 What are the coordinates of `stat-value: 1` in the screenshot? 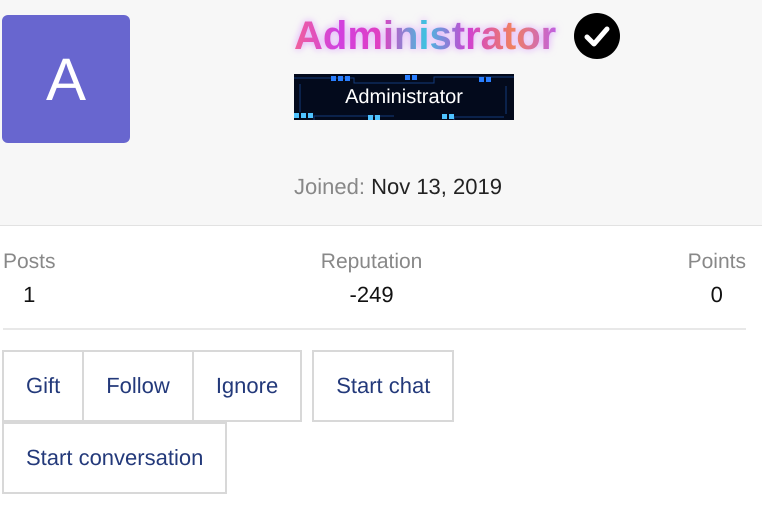 It's located at (29, 295).